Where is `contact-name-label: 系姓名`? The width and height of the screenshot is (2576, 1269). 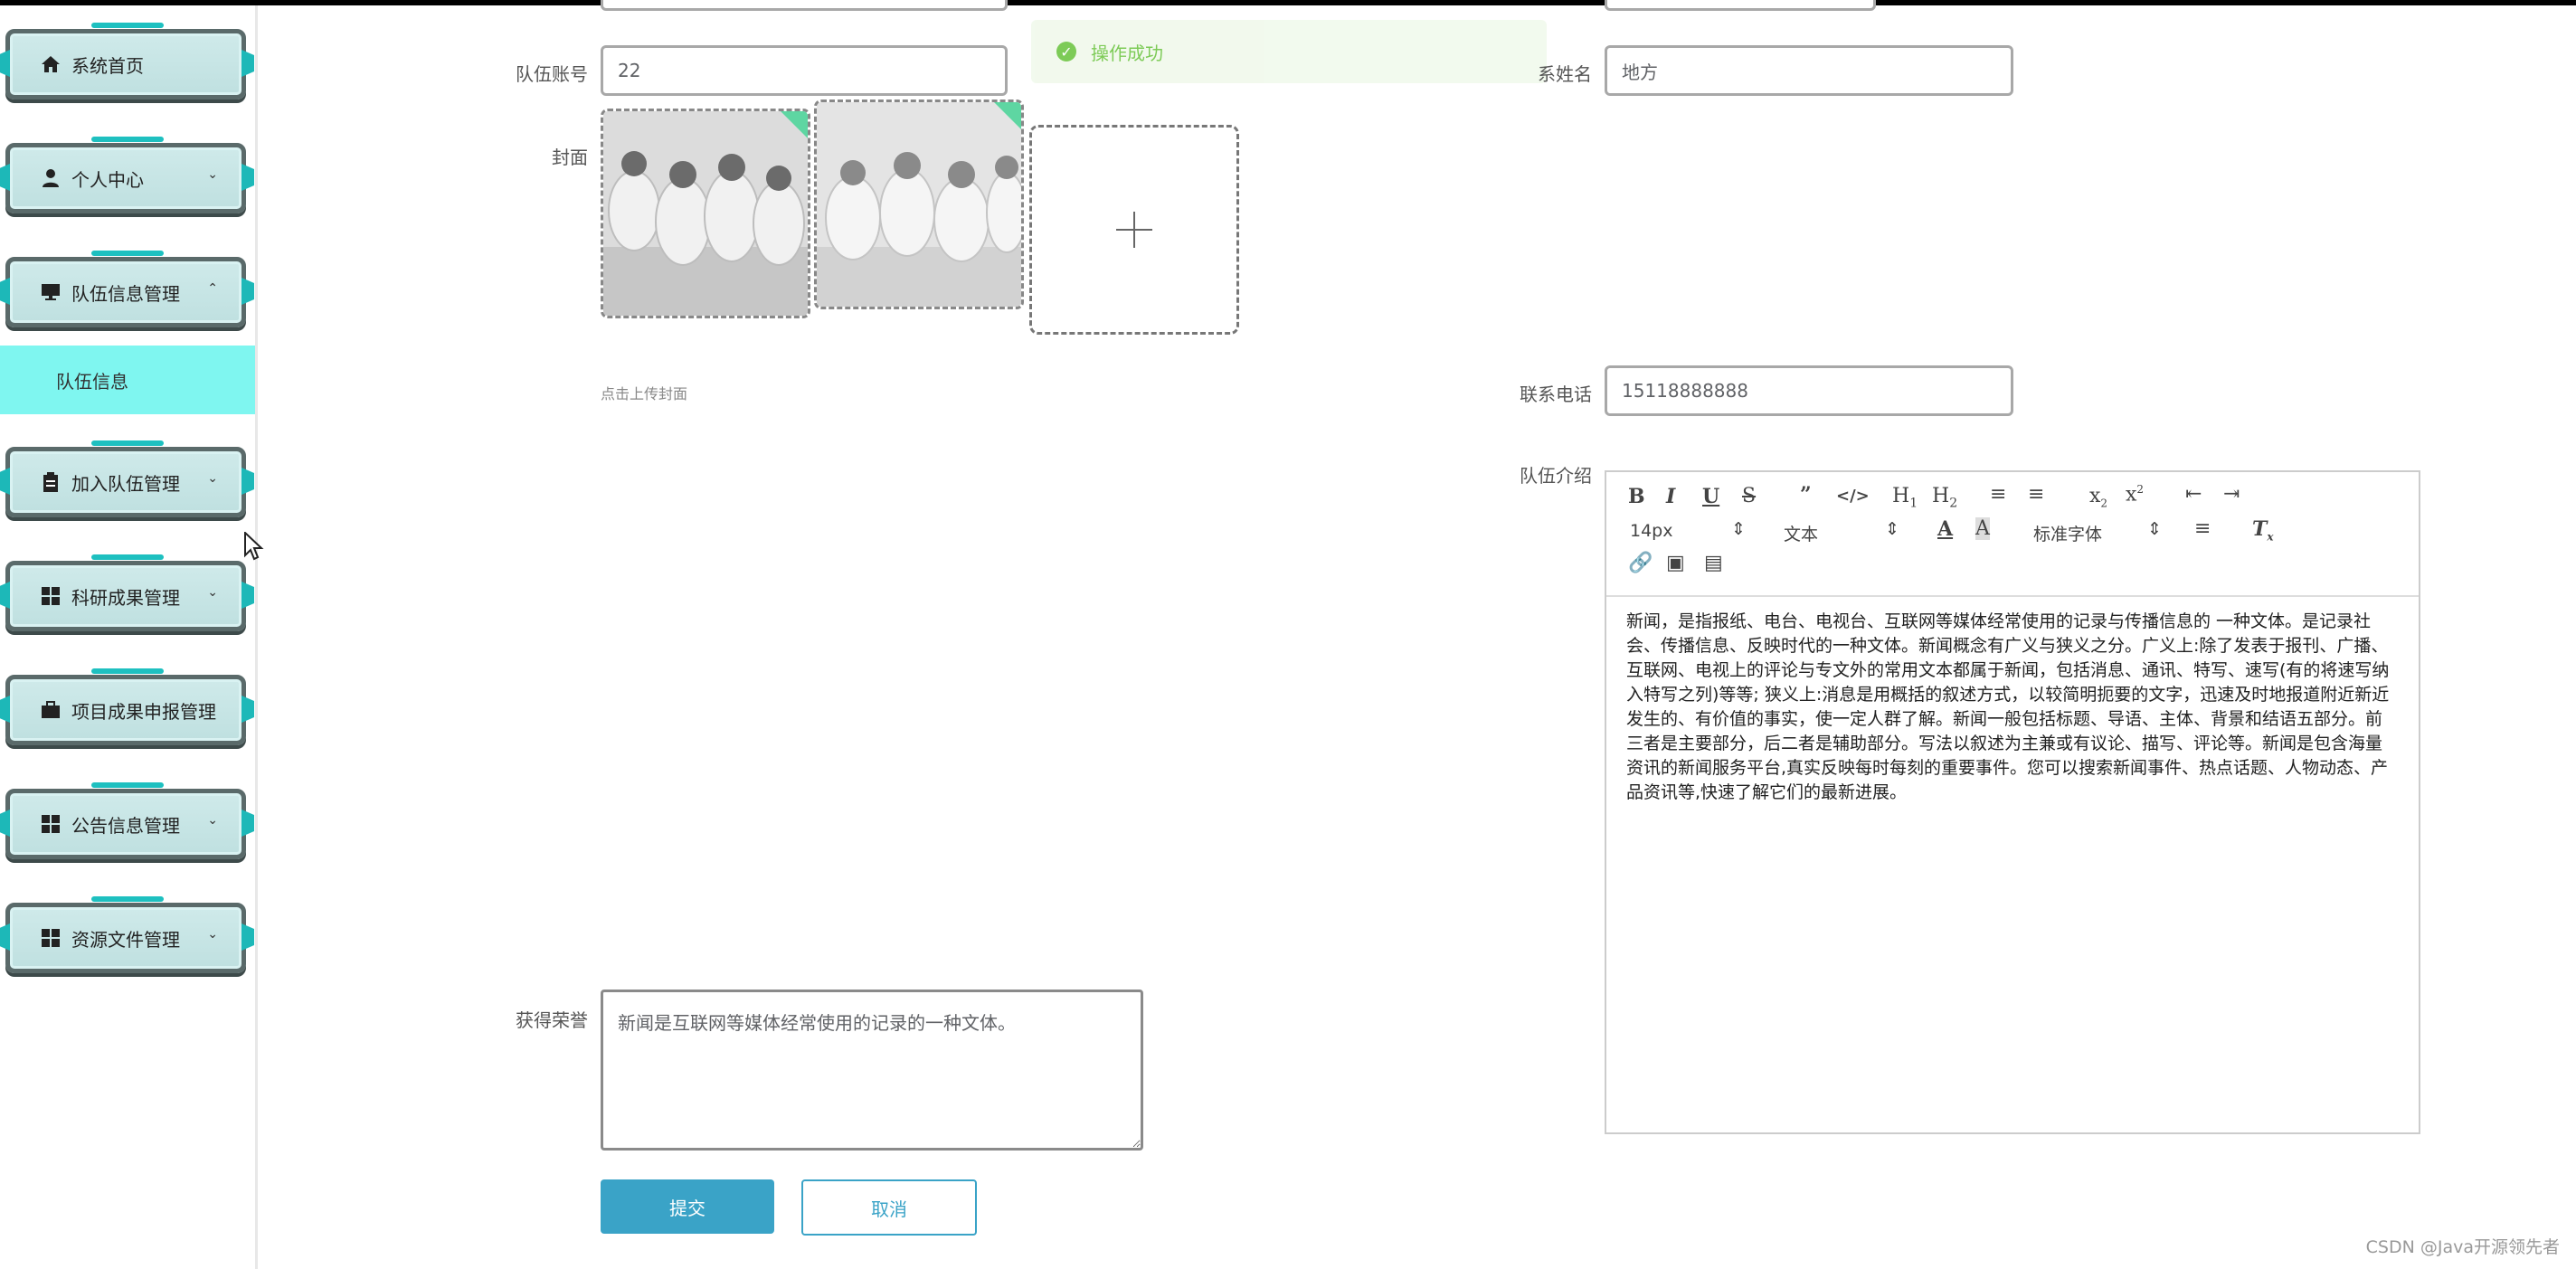 contact-name-label: 系姓名 is located at coordinates (1565, 74).